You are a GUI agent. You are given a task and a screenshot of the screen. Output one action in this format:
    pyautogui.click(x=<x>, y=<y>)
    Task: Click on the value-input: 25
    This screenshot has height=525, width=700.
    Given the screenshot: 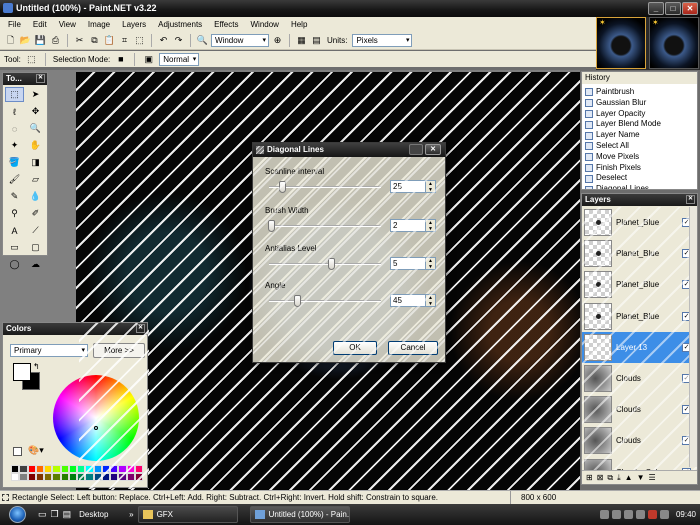 What is the action you would take?
    pyautogui.click(x=408, y=186)
    